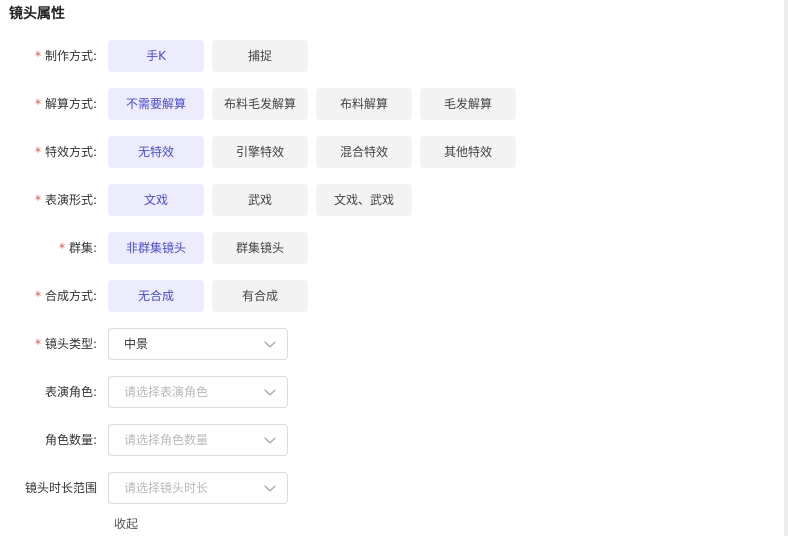 Image resolution: width=788 pixels, height=536 pixels. I want to click on performance-role-label: 表演角色:, so click(70, 392).